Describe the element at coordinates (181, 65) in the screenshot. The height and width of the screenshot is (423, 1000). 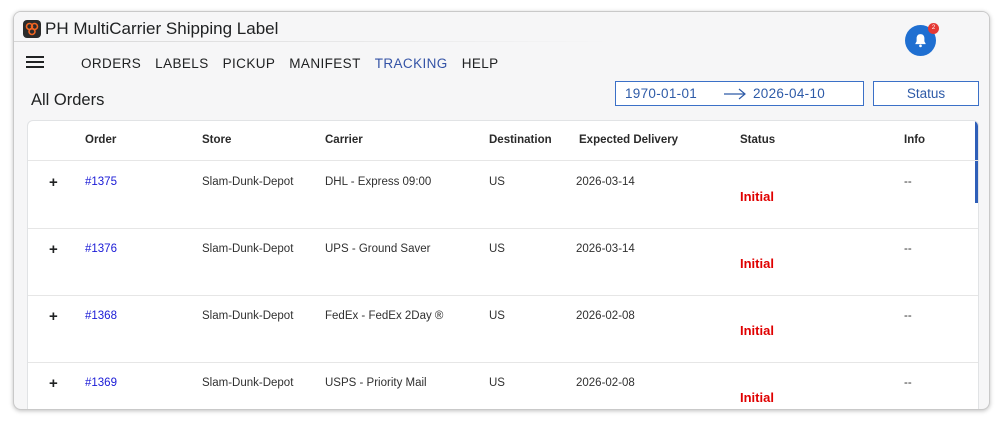
I see `nav-item-labels: LABELS` at that location.